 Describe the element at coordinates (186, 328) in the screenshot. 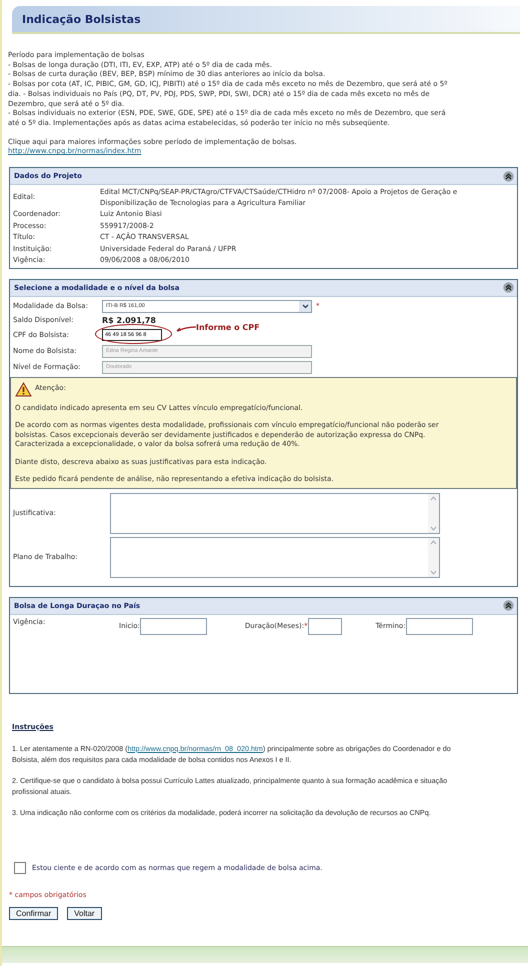

I see `pointer-arrow` at that location.